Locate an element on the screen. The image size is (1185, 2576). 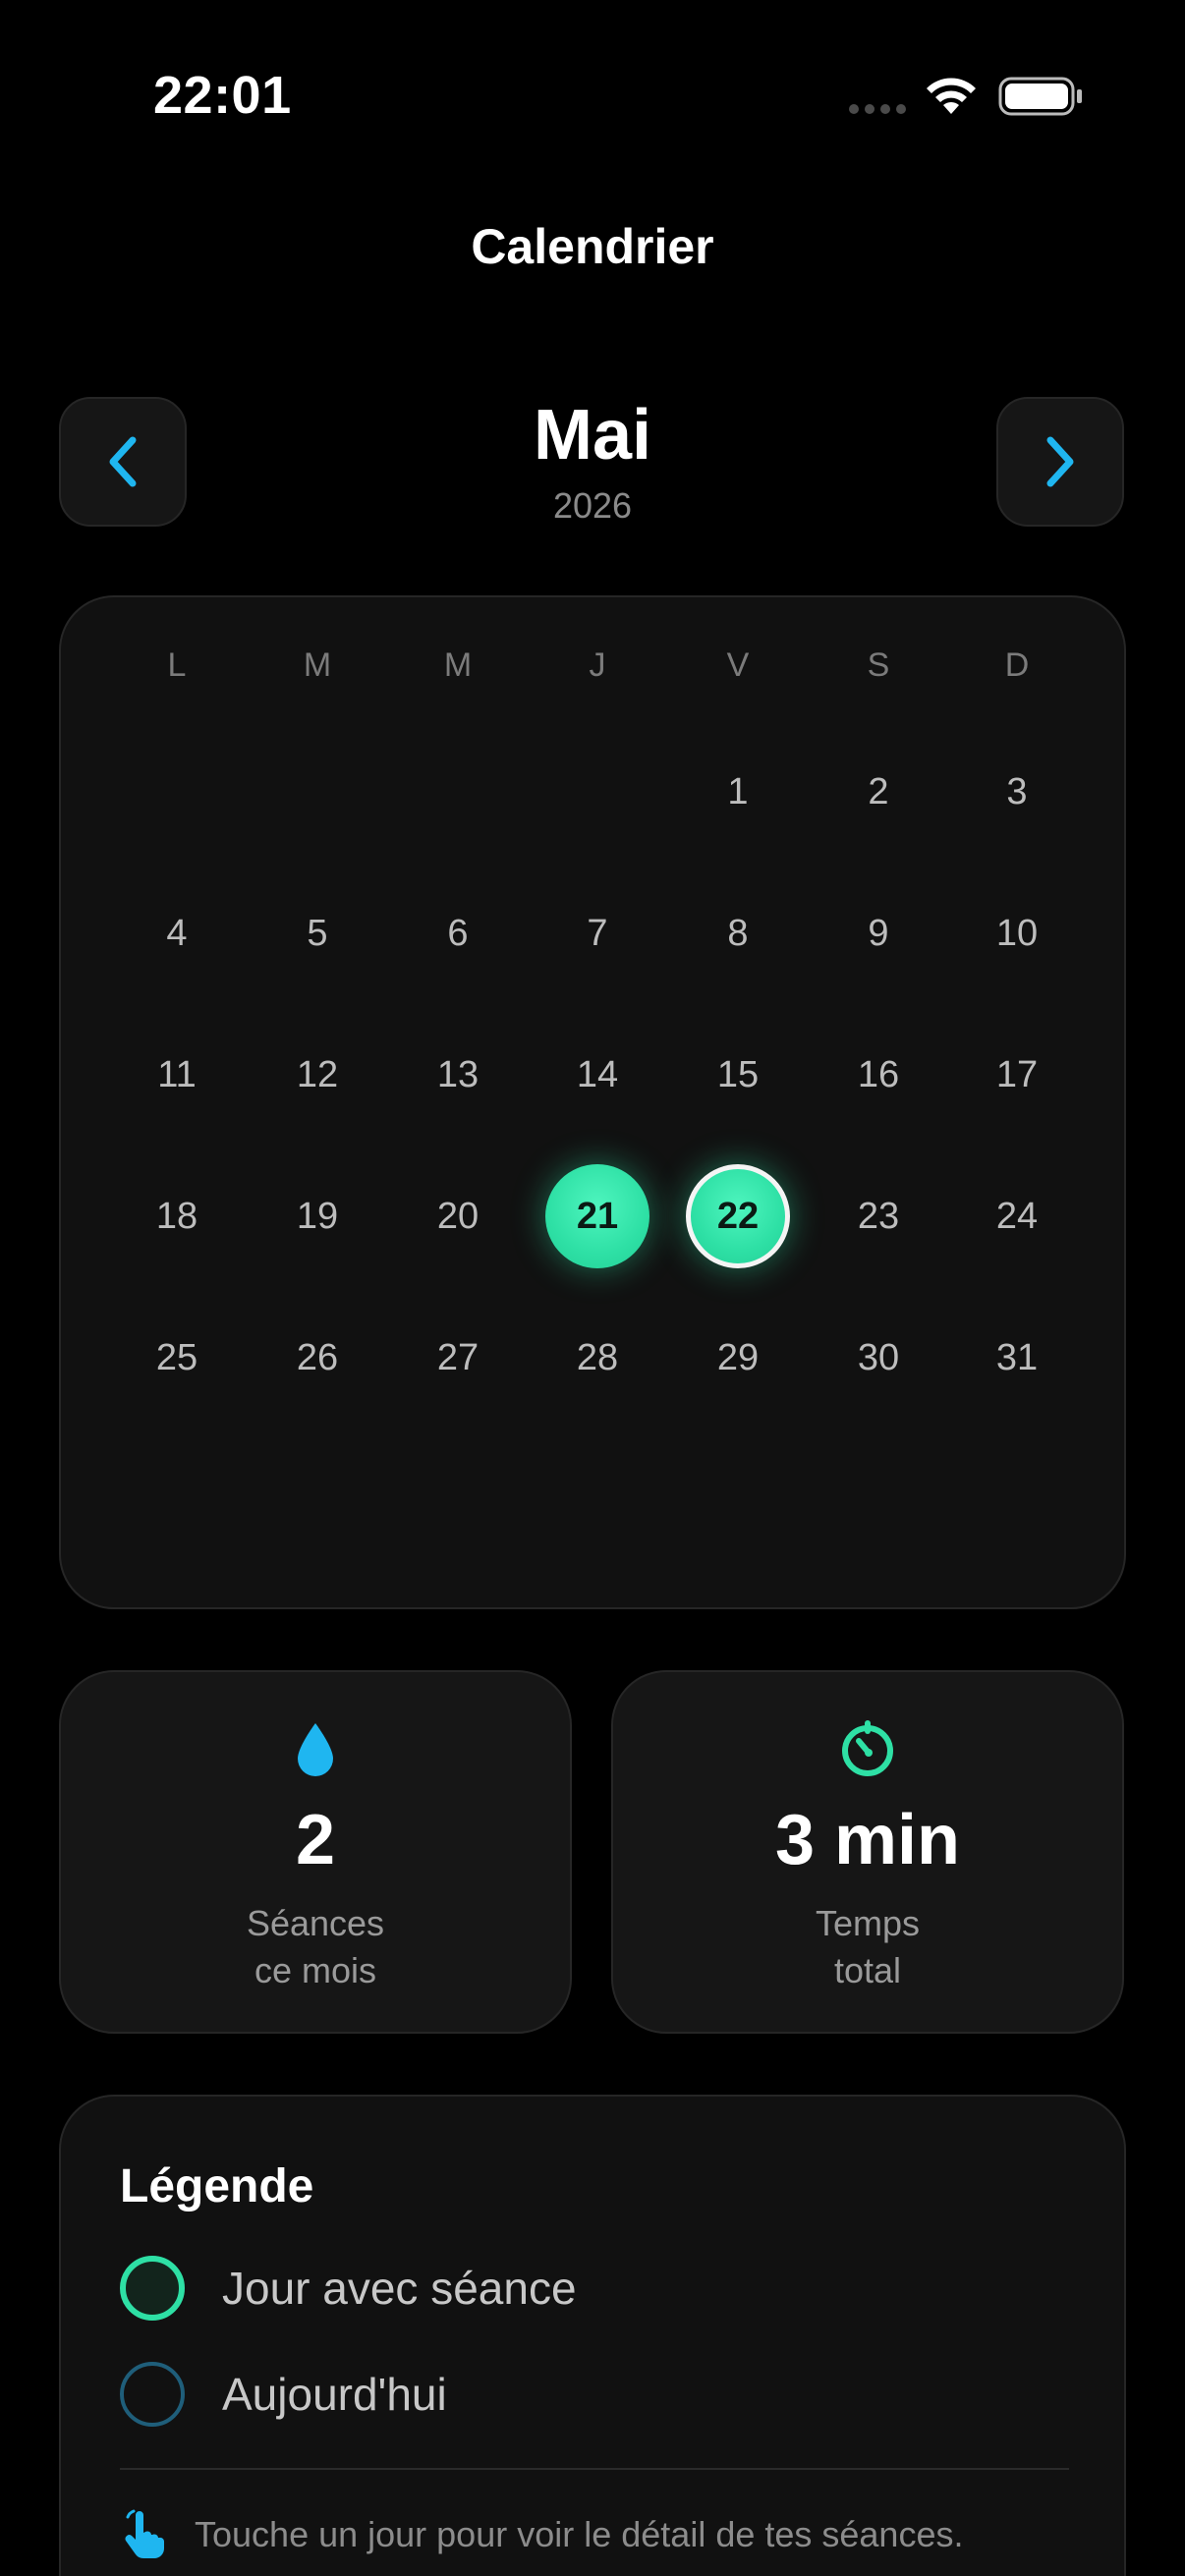
chevron-right-icon is located at coordinates (1060, 461).